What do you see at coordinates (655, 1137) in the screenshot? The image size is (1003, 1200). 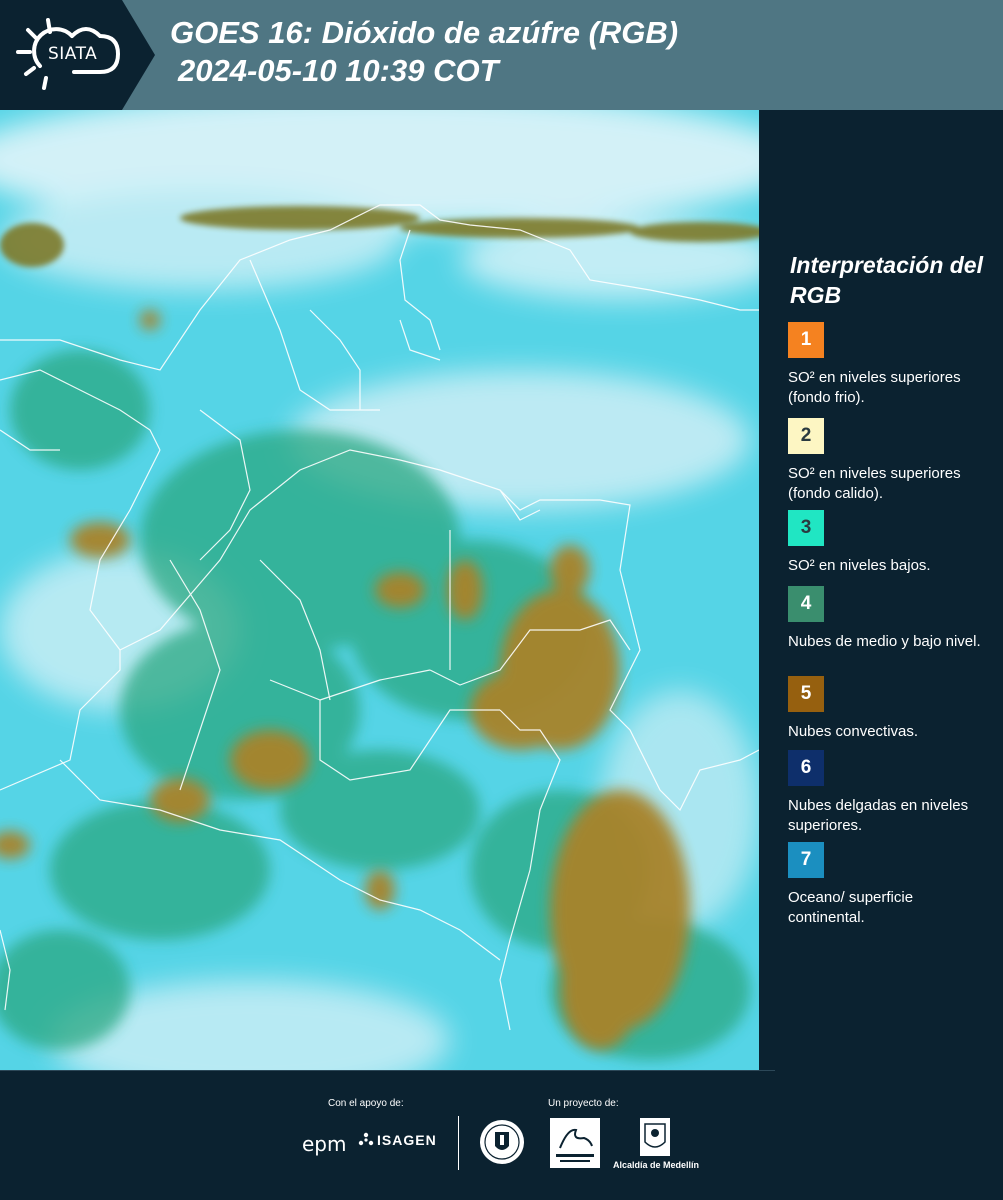 I see `alcaldia-shield-icon` at bounding box center [655, 1137].